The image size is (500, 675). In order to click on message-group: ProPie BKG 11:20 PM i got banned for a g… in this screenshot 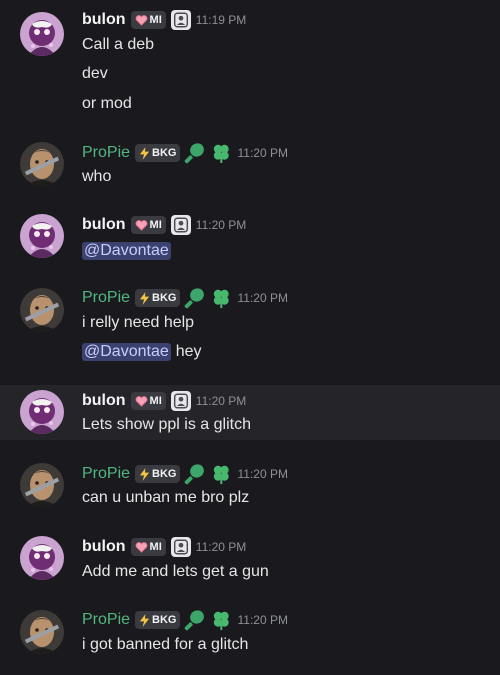, I will do `click(250, 634)`.